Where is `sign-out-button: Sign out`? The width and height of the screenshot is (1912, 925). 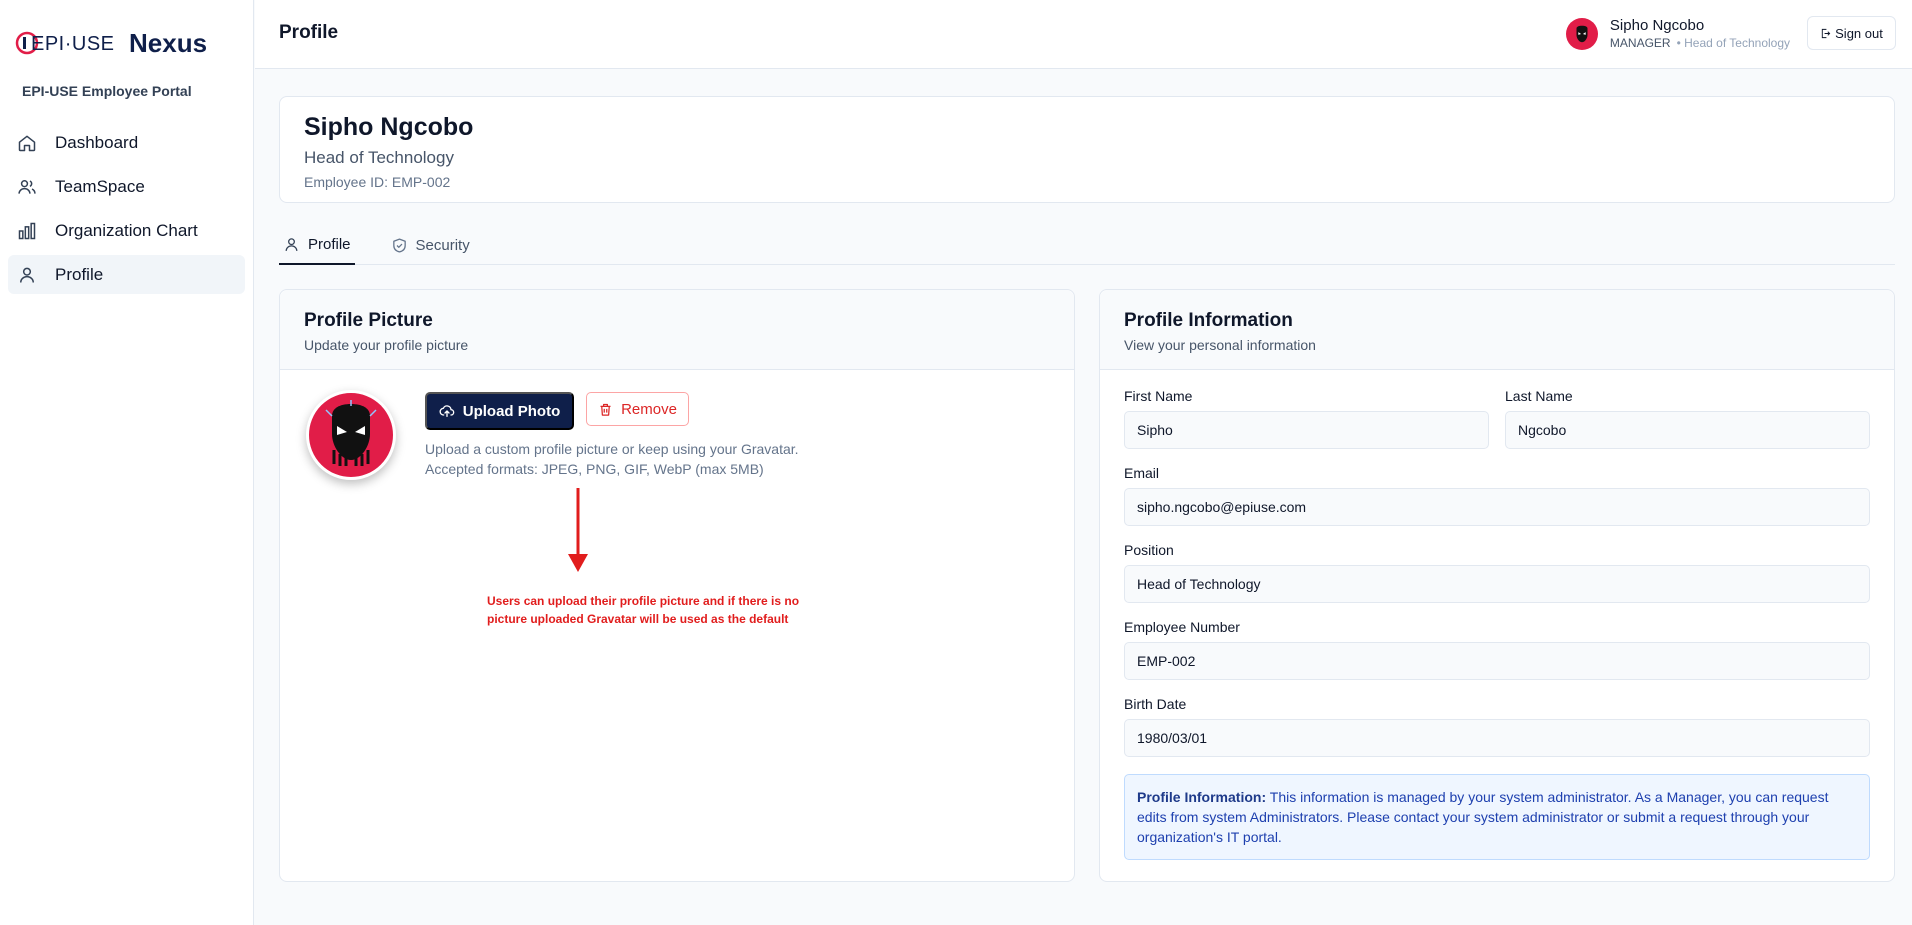 sign-out-button: Sign out is located at coordinates (1851, 33).